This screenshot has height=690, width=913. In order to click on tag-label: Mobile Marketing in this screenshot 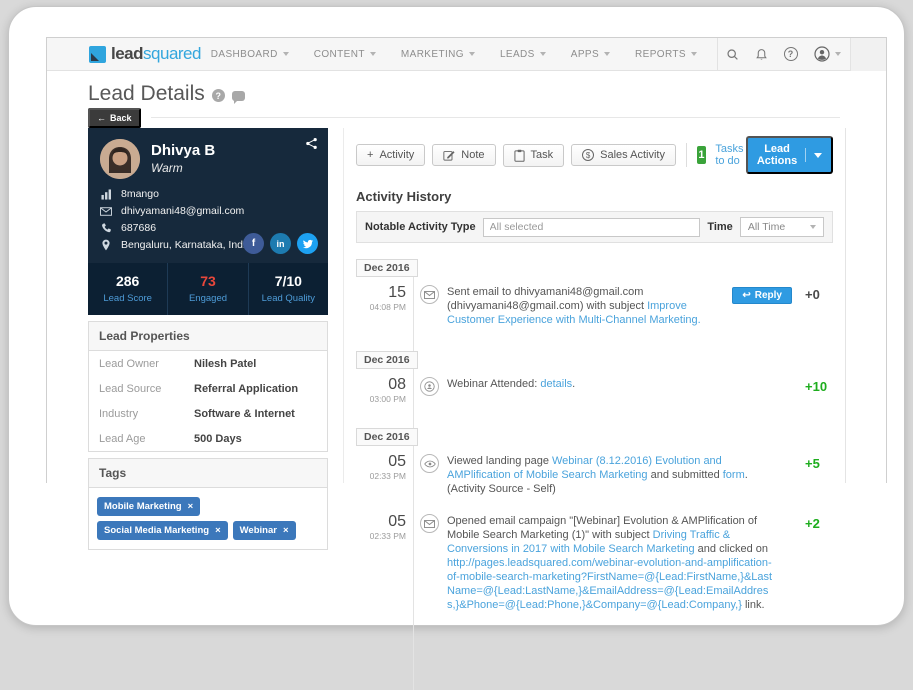, I will do `click(143, 506)`.